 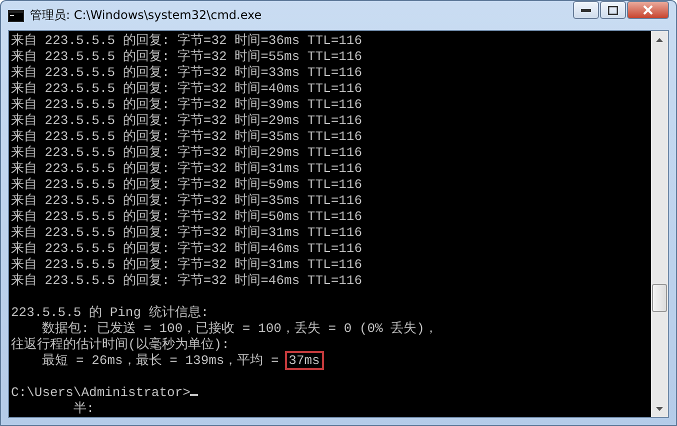 I want to click on command-prompt: C:\Users\Administrator>, so click(x=100, y=392).